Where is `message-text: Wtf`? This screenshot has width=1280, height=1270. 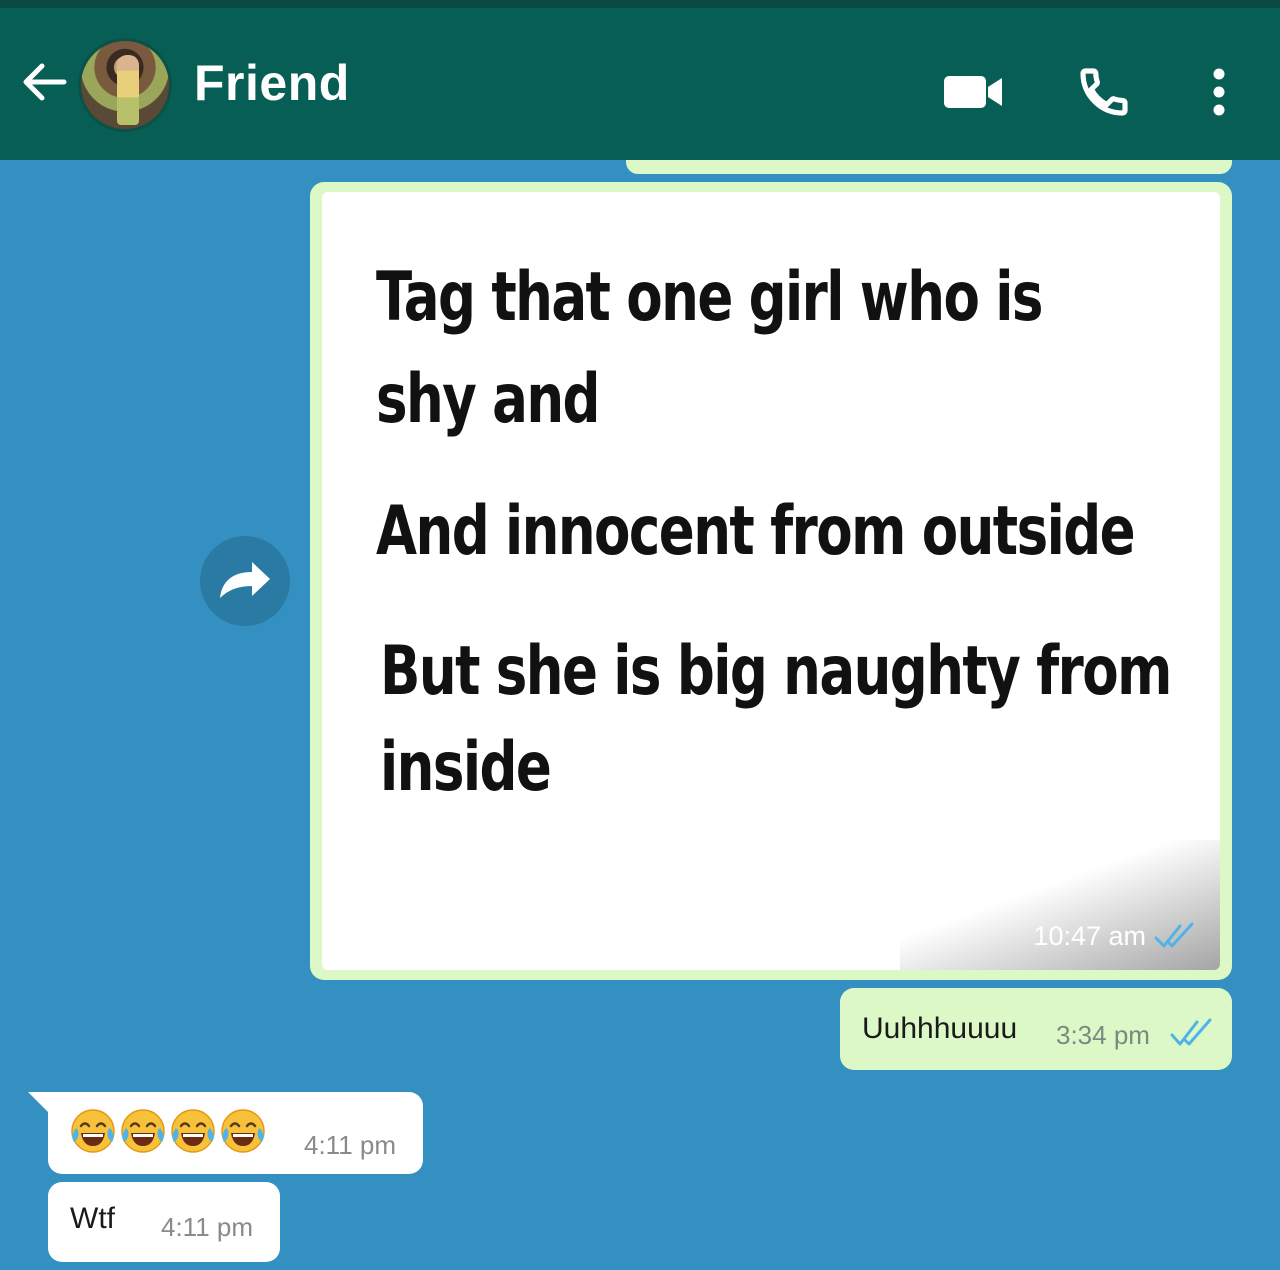
message-text: Wtf is located at coordinates (92, 1218).